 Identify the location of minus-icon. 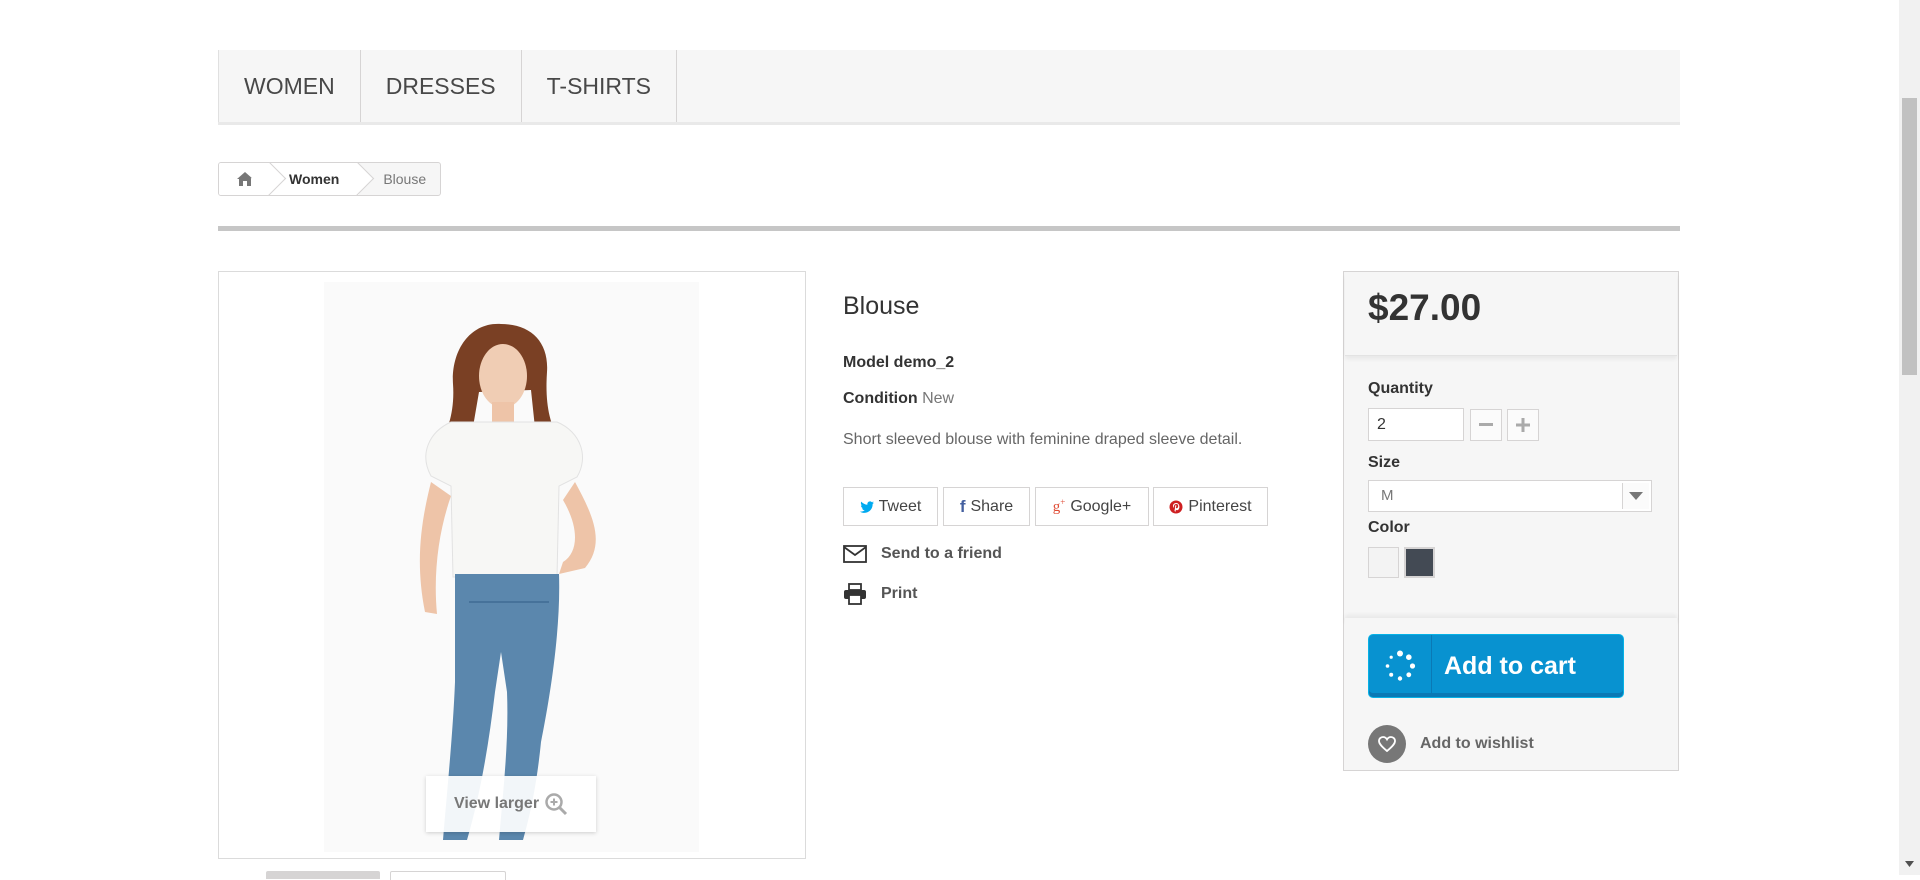
(1486, 424).